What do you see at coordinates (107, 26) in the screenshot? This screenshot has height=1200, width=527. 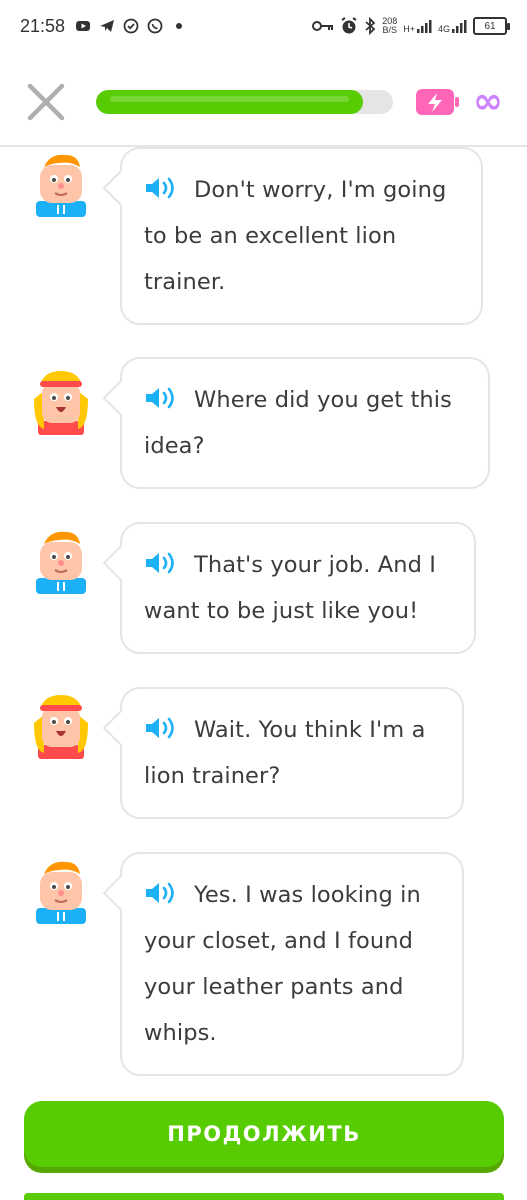 I see `telegram-icon` at bounding box center [107, 26].